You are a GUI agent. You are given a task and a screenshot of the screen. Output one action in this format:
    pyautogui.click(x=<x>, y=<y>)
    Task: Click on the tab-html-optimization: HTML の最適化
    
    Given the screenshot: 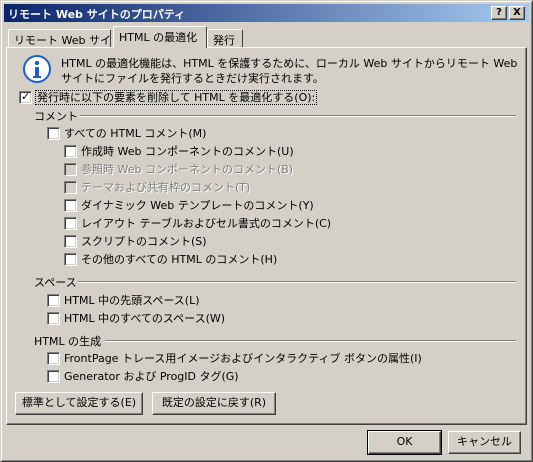 What is the action you would take?
    pyautogui.click(x=160, y=37)
    